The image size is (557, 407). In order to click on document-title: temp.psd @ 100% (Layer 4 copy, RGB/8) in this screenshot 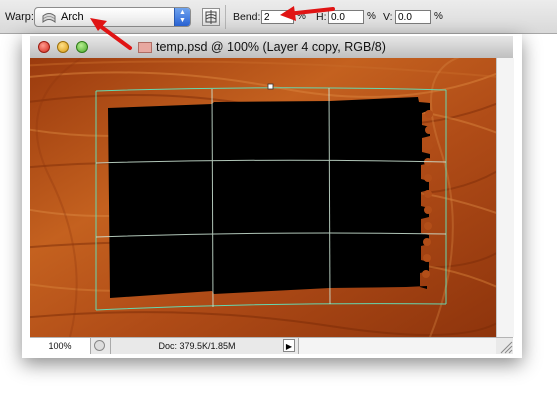, I will do `click(271, 47)`.